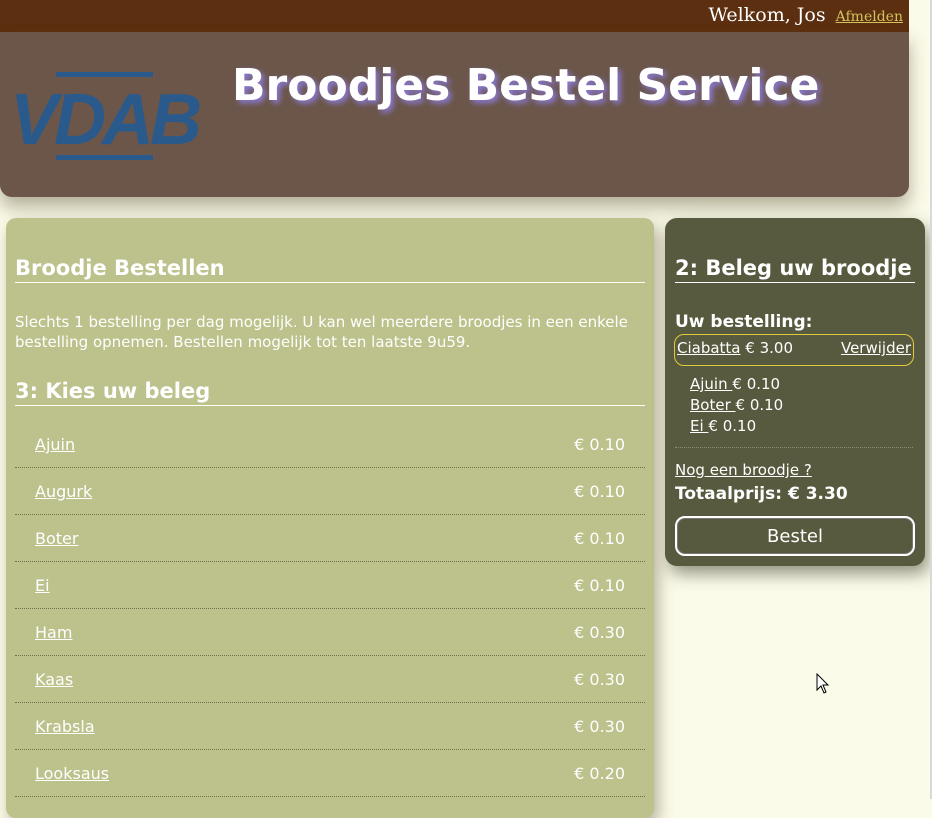 Image resolution: width=932 pixels, height=818 pixels. Describe the element at coordinates (454, 16) in the screenshot. I see `top-bar: Welkom, Jos Afmelden` at that location.